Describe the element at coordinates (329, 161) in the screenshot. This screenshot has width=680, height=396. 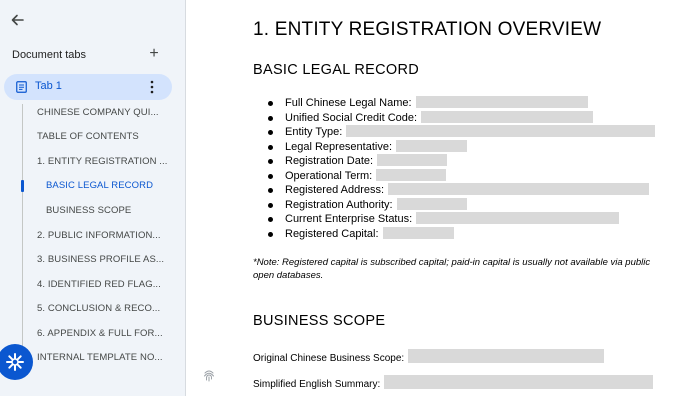
I see `field-label: Registration Date:` at that location.